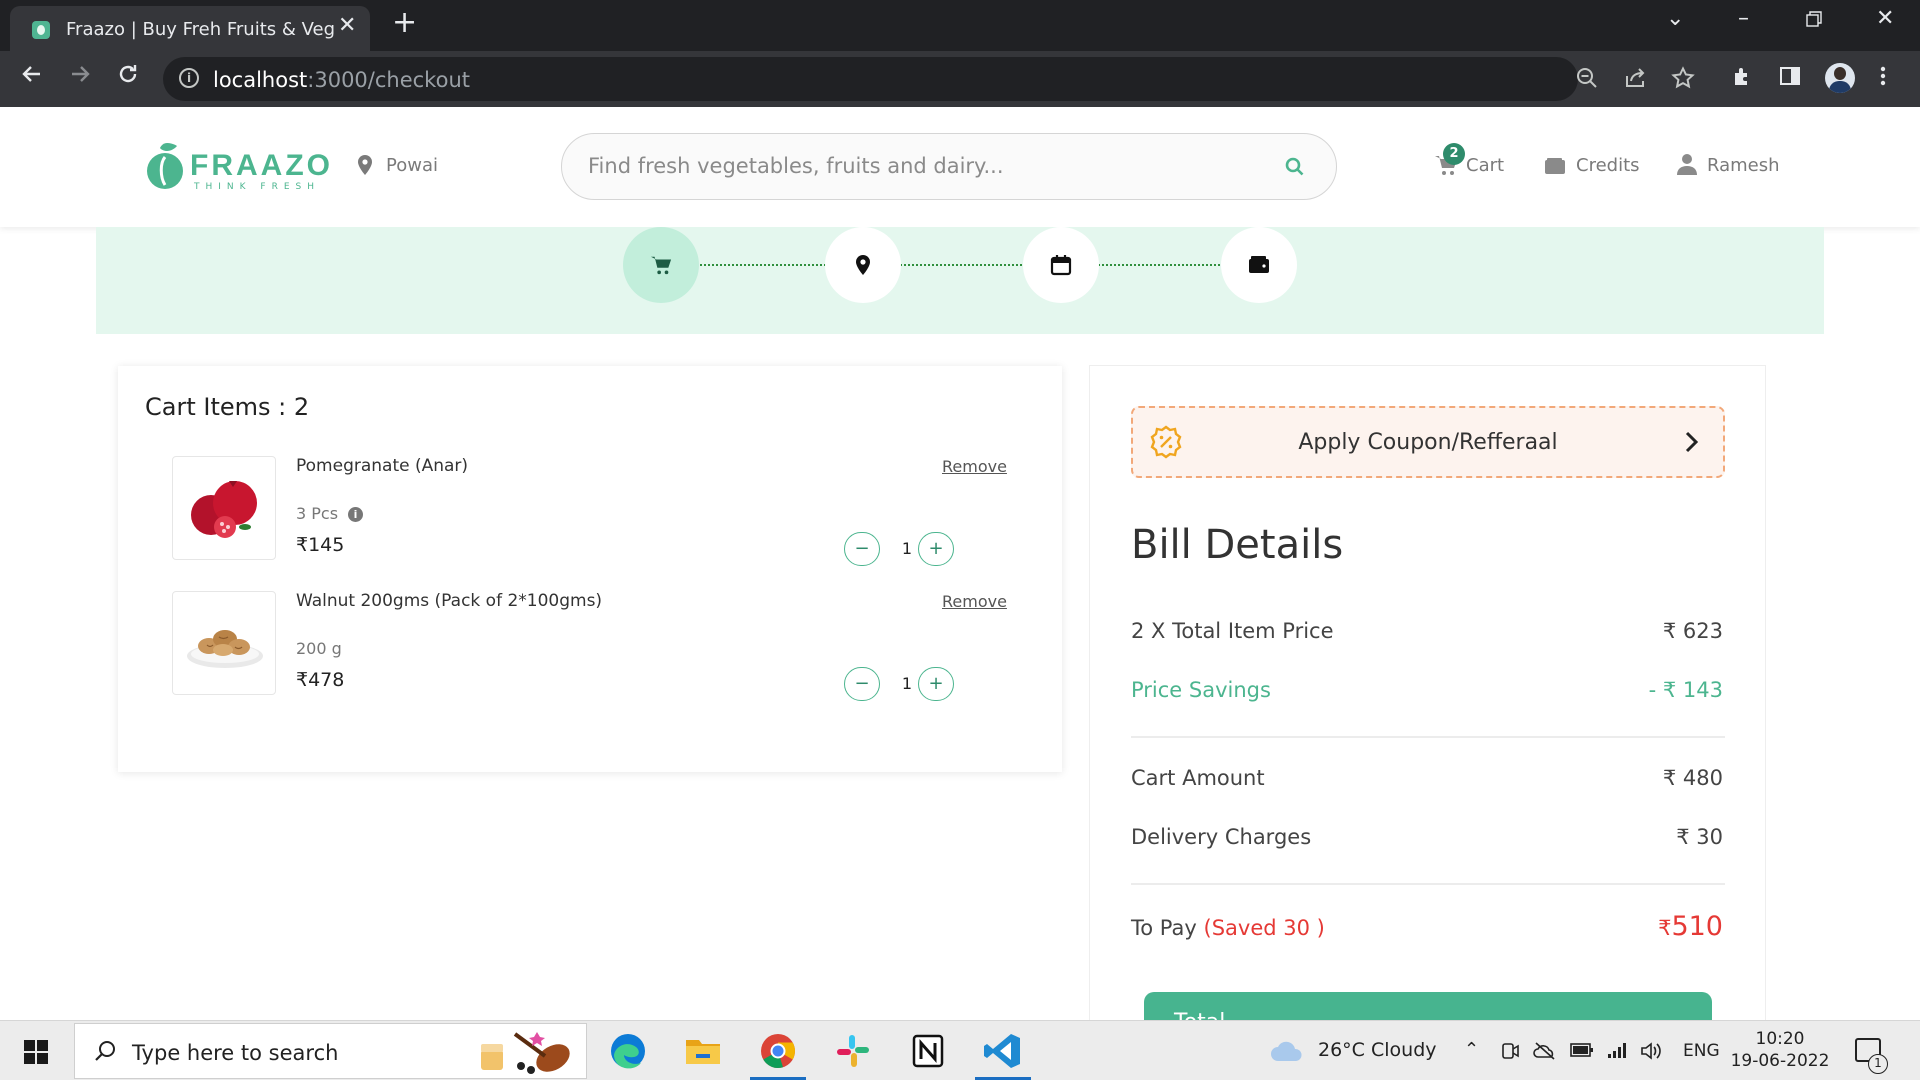 The width and height of the screenshot is (1920, 1080). I want to click on step-cart, so click(661, 265).